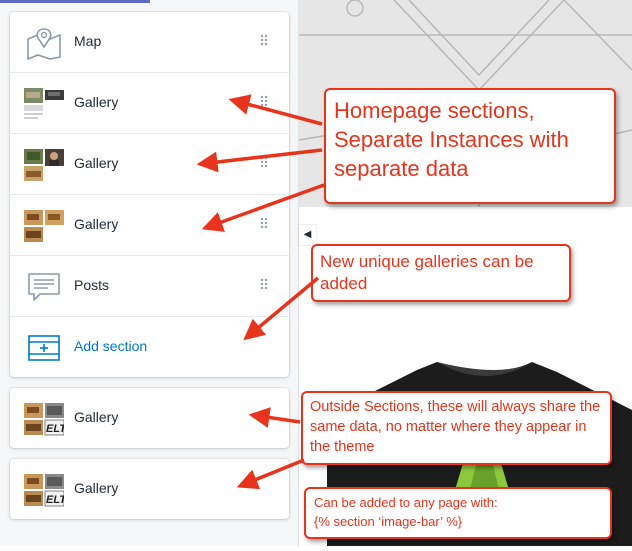 The image size is (632, 551). I want to click on section-item-gallery-1: Gallery, so click(149, 103).